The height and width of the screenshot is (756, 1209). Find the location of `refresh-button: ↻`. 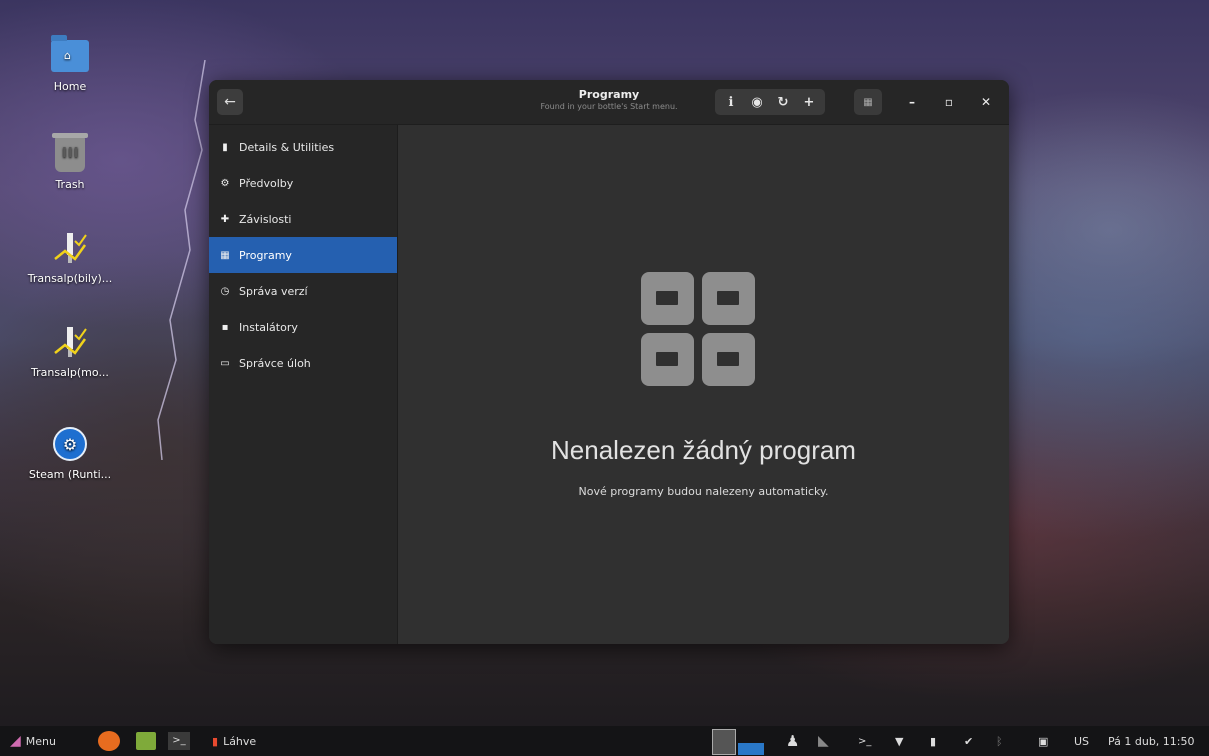

refresh-button: ↻ is located at coordinates (783, 102).